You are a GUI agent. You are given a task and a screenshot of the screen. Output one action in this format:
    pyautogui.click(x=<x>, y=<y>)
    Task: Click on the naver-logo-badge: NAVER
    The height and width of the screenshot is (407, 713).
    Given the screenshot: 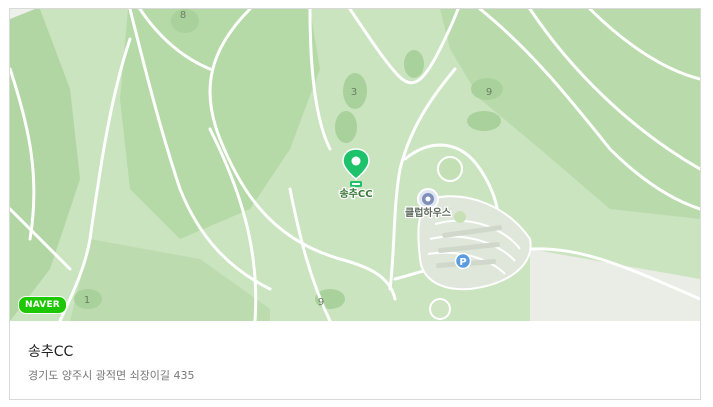 What is the action you would take?
    pyautogui.click(x=42, y=305)
    